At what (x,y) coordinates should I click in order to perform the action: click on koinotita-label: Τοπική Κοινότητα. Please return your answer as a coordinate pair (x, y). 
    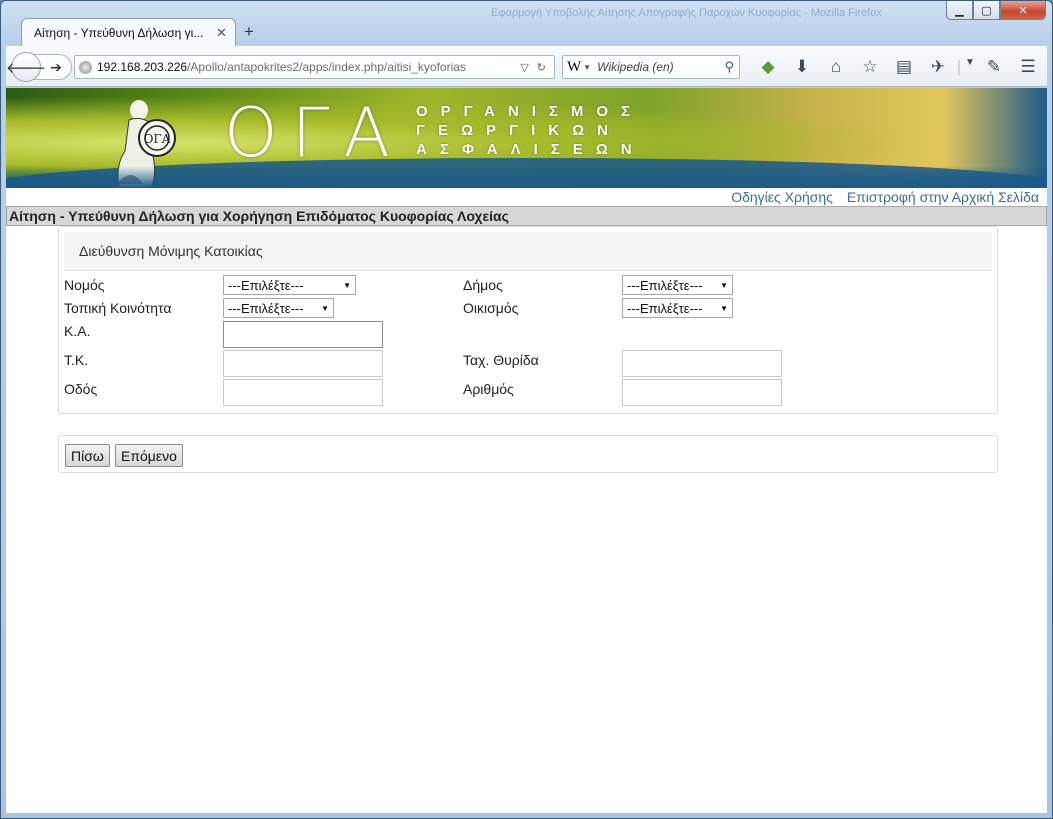
    Looking at the image, I should click on (118, 308).